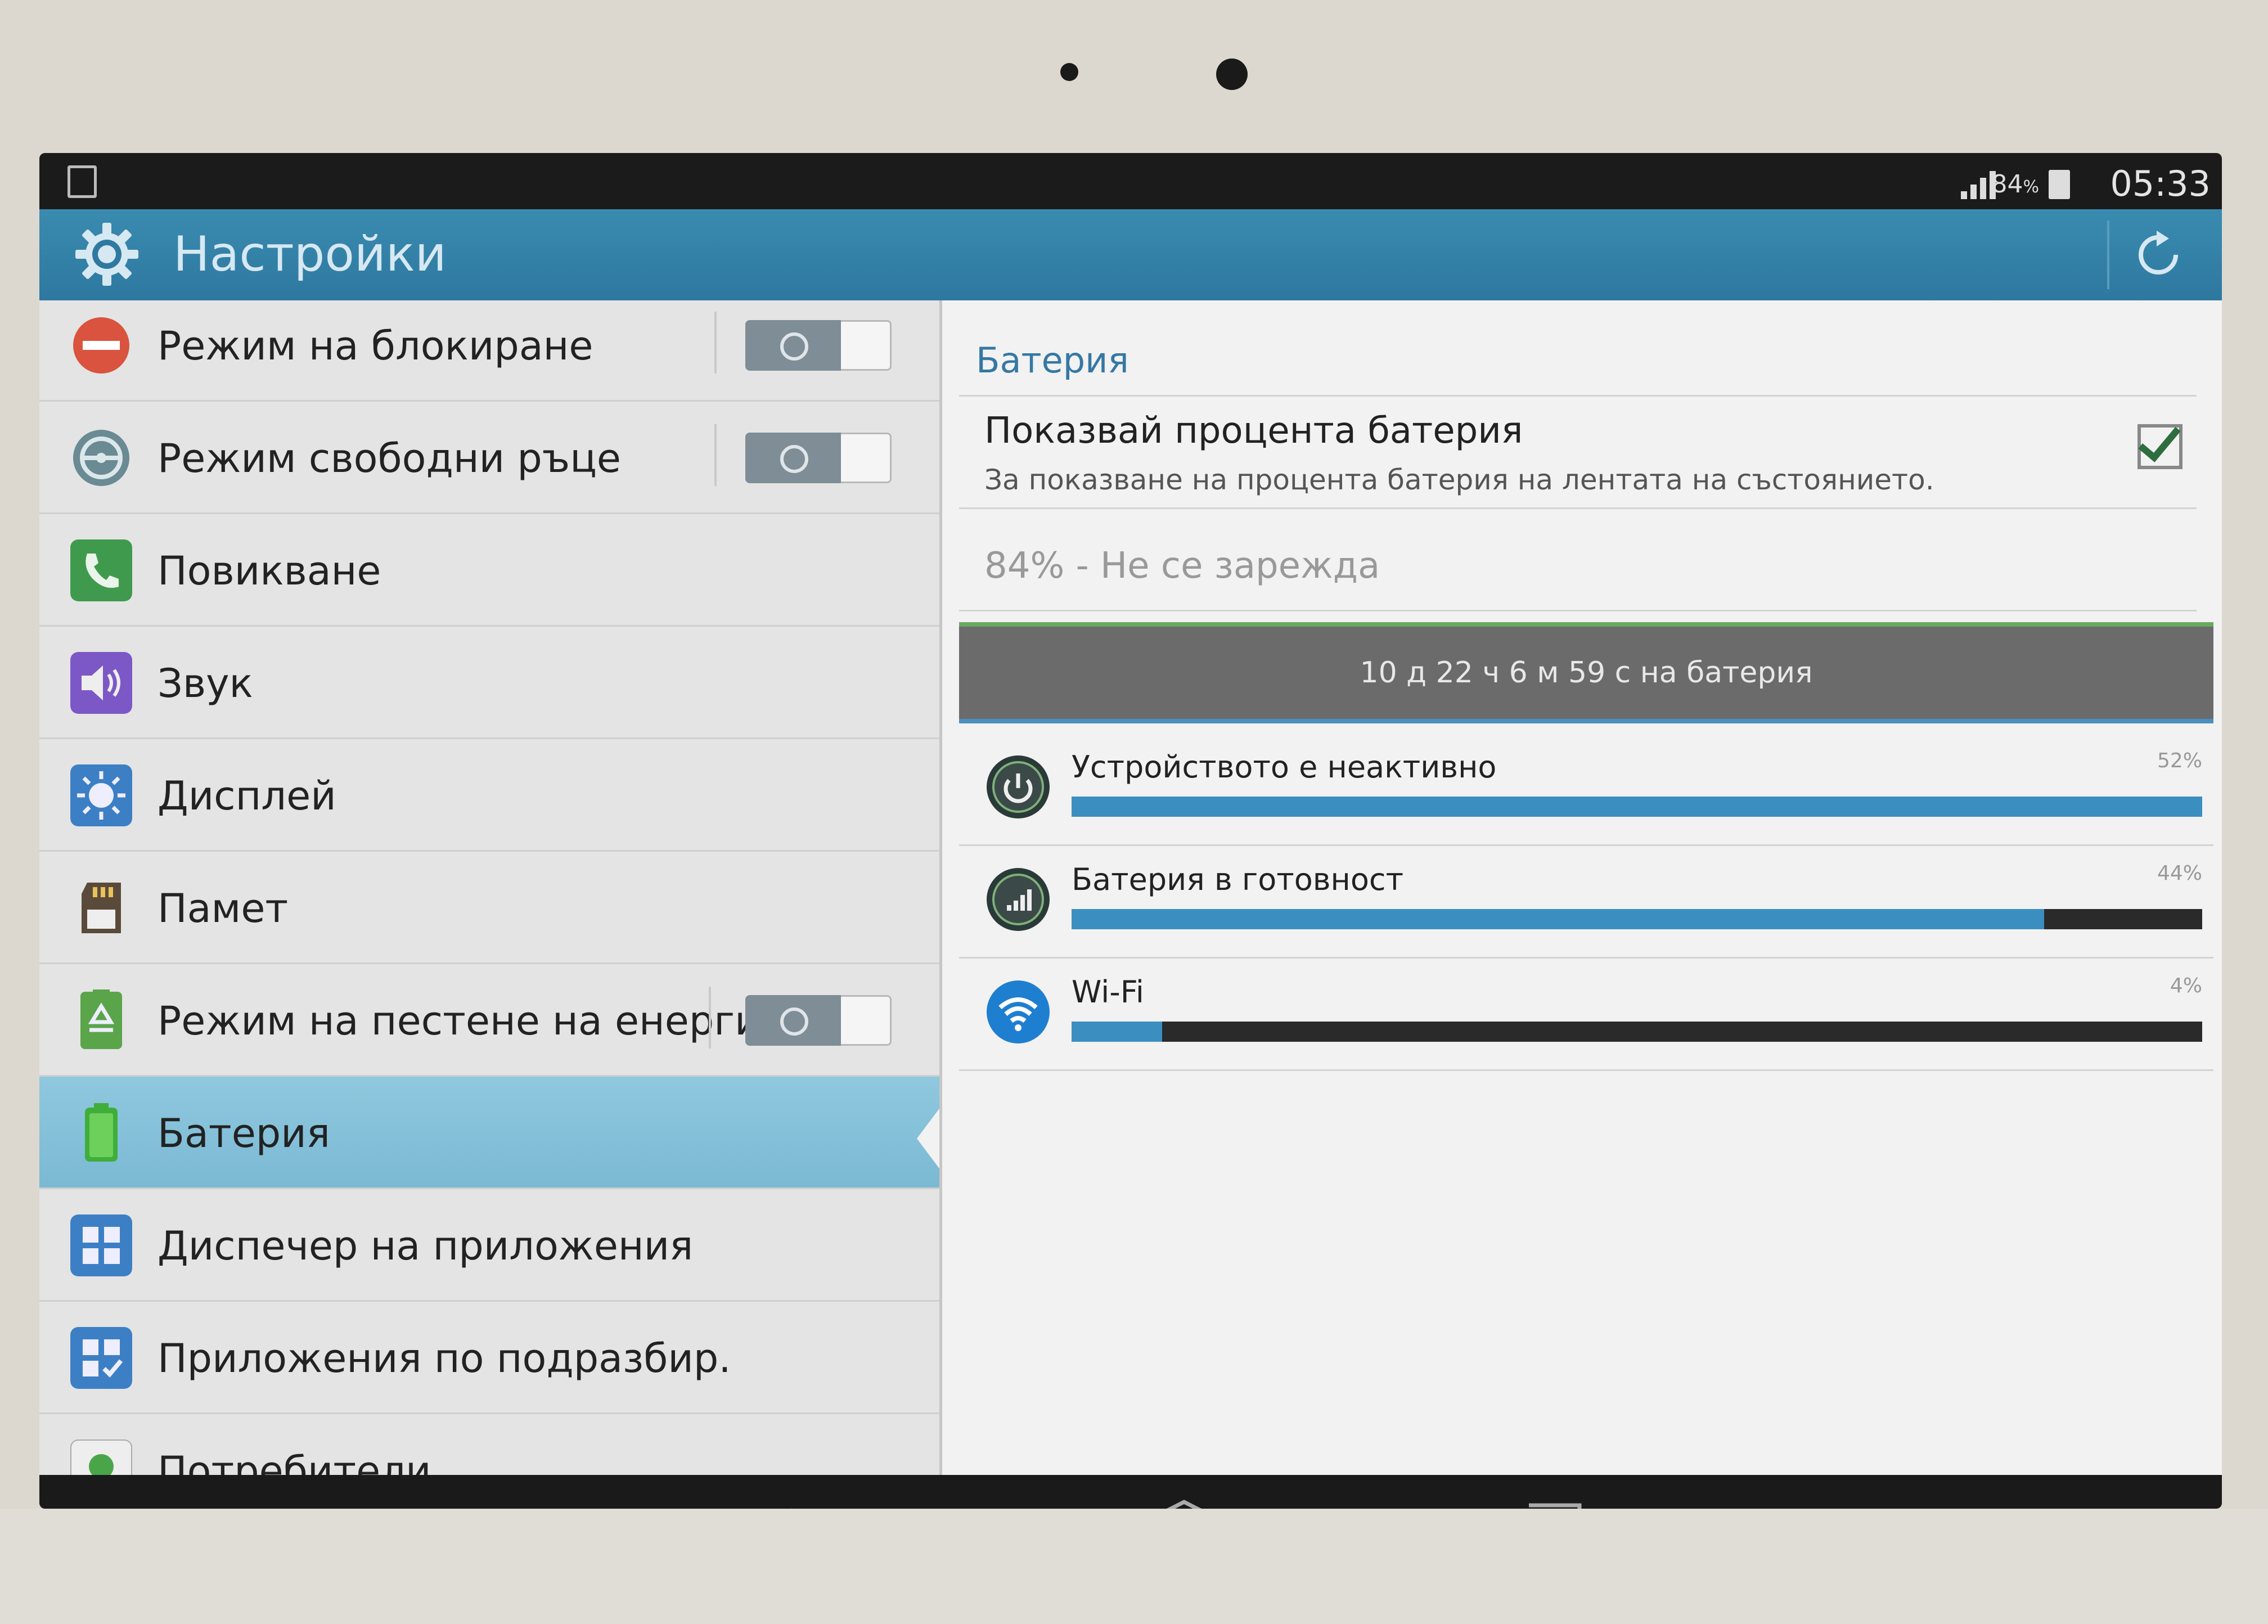 The width and height of the screenshot is (2268, 1624). I want to click on usage-row-wifi: Wi-Fi 4%, so click(1586, 1015).